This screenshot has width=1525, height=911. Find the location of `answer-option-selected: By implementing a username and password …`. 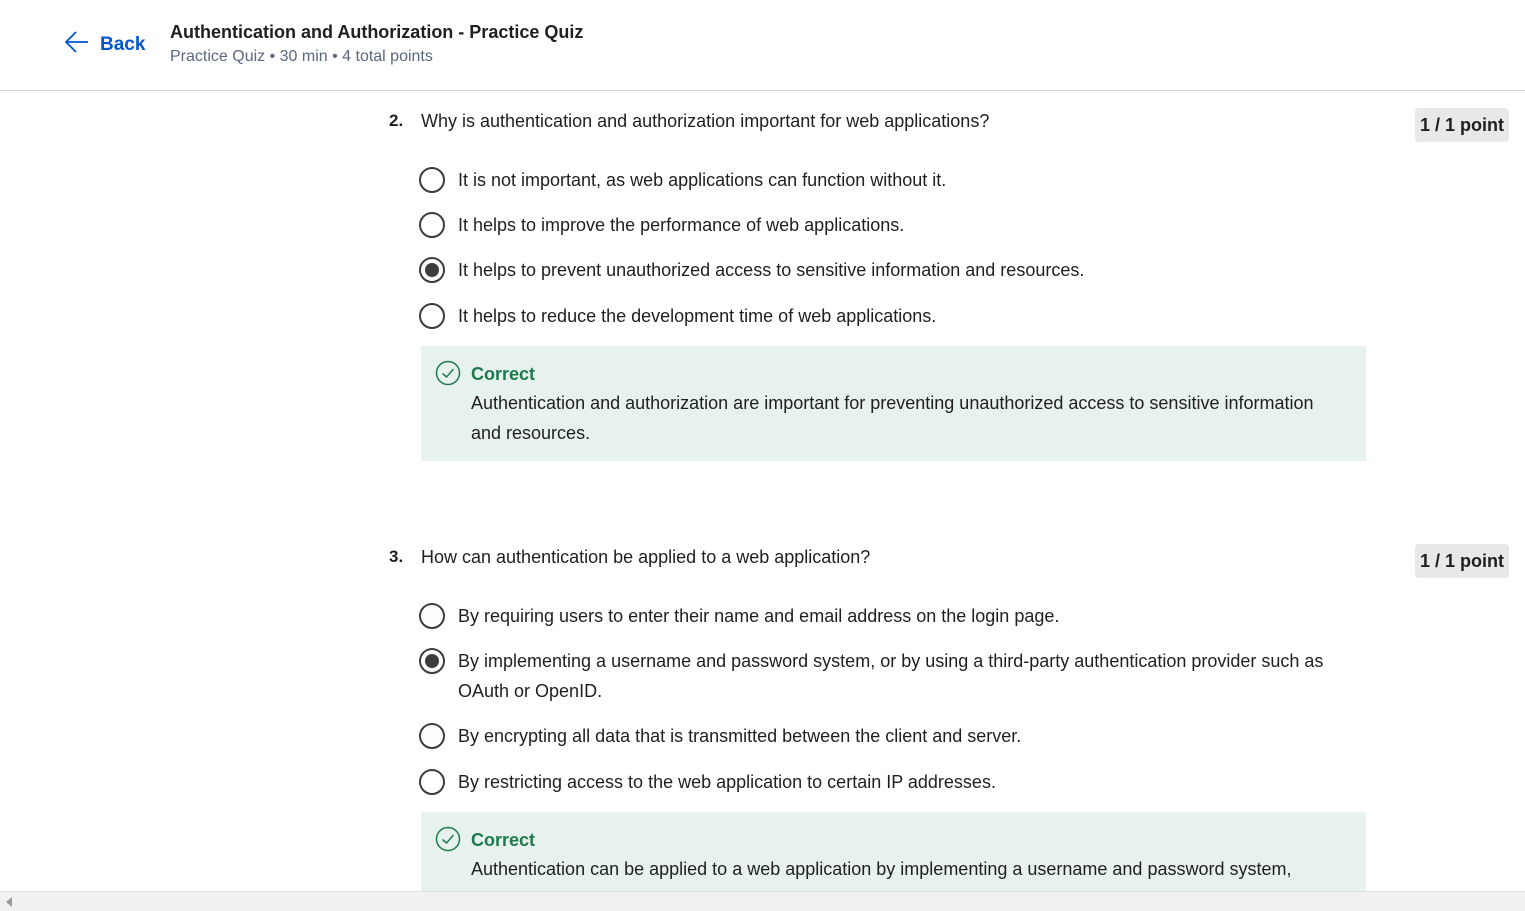

answer-option-selected: By implementing a username and password … is located at coordinates (889, 677).